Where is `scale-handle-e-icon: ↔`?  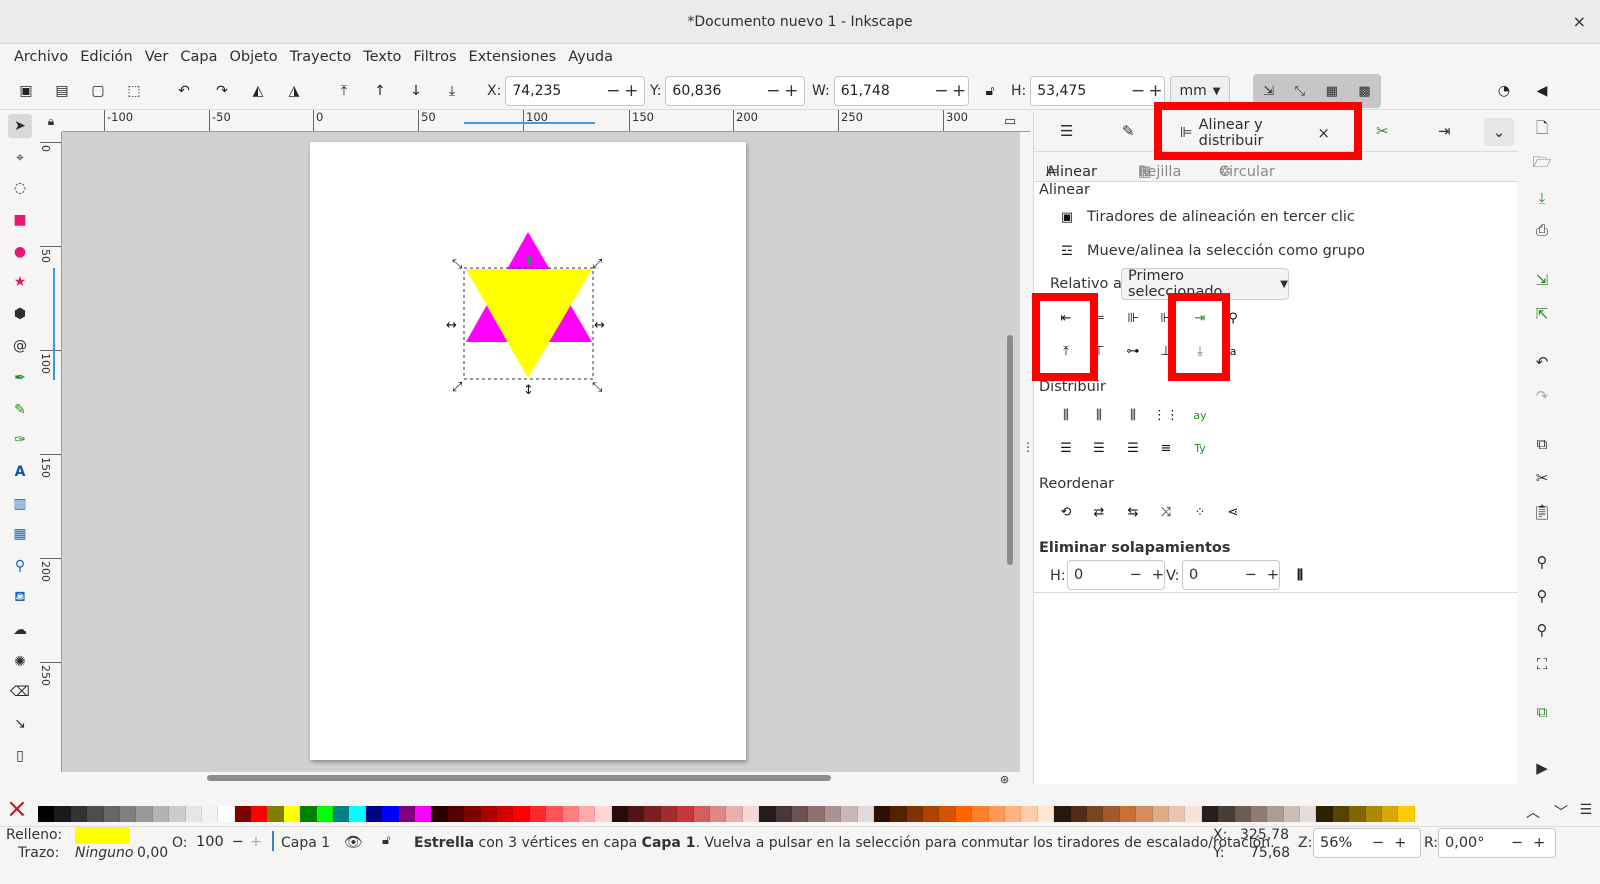 scale-handle-e-icon: ↔ is located at coordinates (599, 325).